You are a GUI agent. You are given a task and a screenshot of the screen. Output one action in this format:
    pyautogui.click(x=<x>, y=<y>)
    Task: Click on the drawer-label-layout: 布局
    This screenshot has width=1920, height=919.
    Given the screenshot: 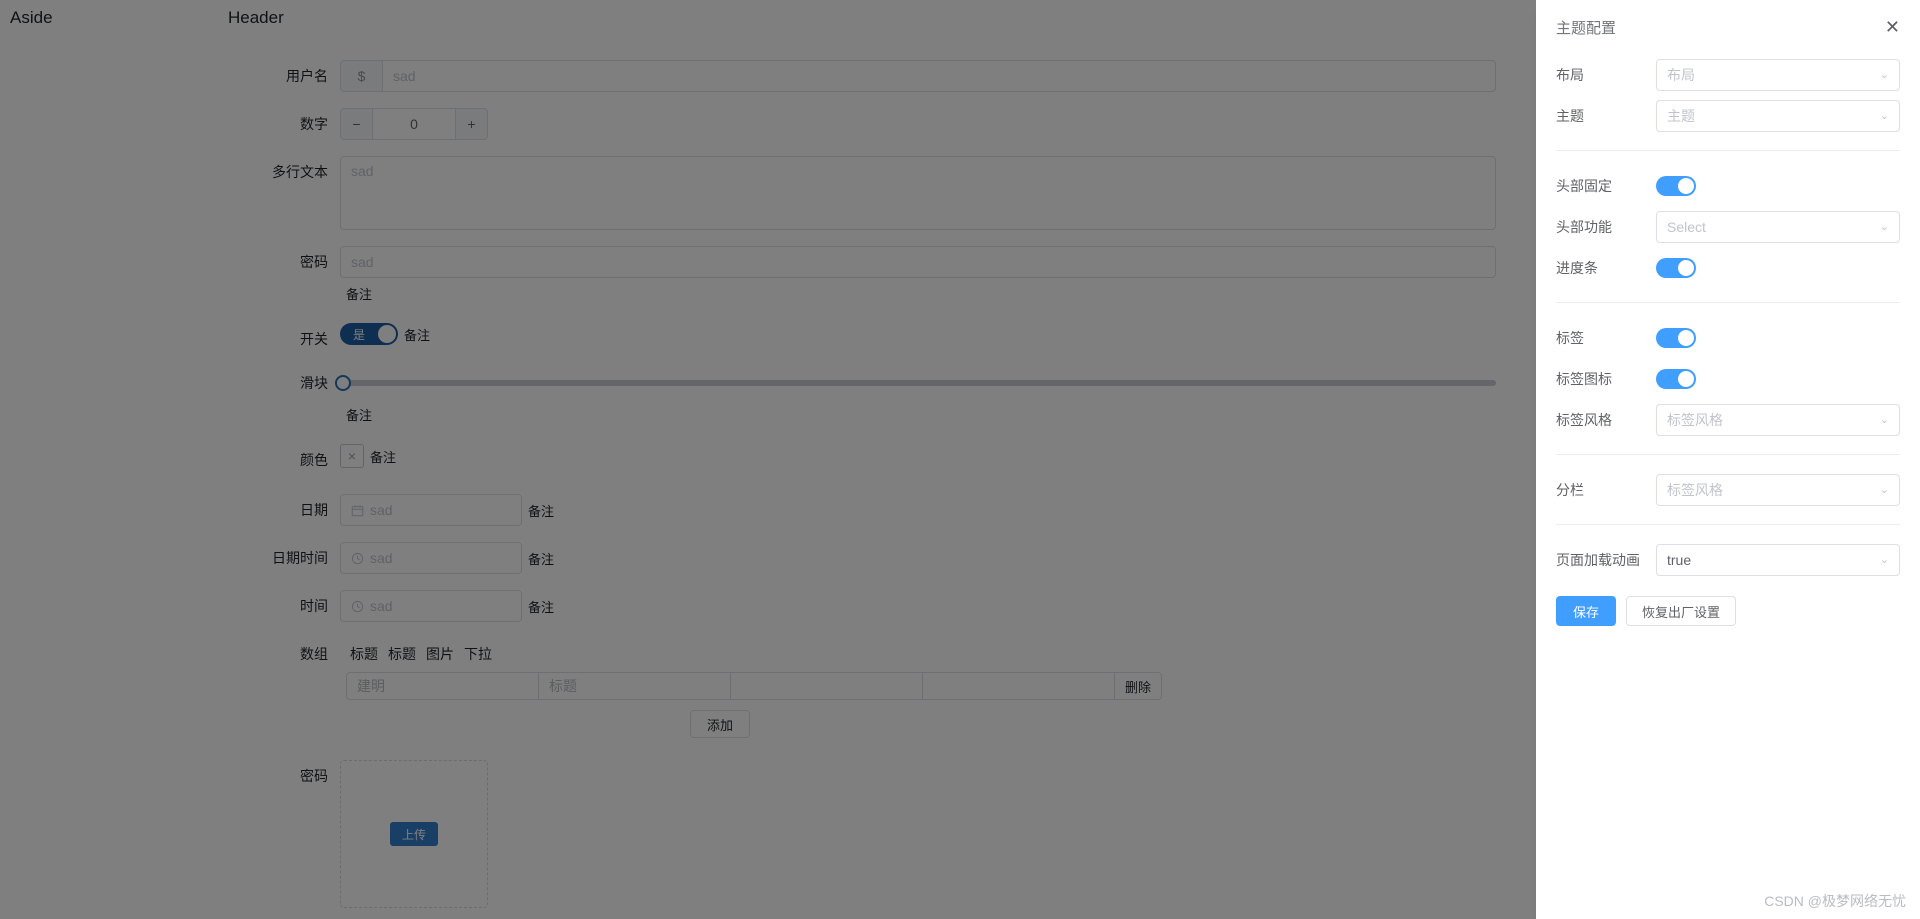 What is the action you would take?
    pyautogui.click(x=1570, y=74)
    